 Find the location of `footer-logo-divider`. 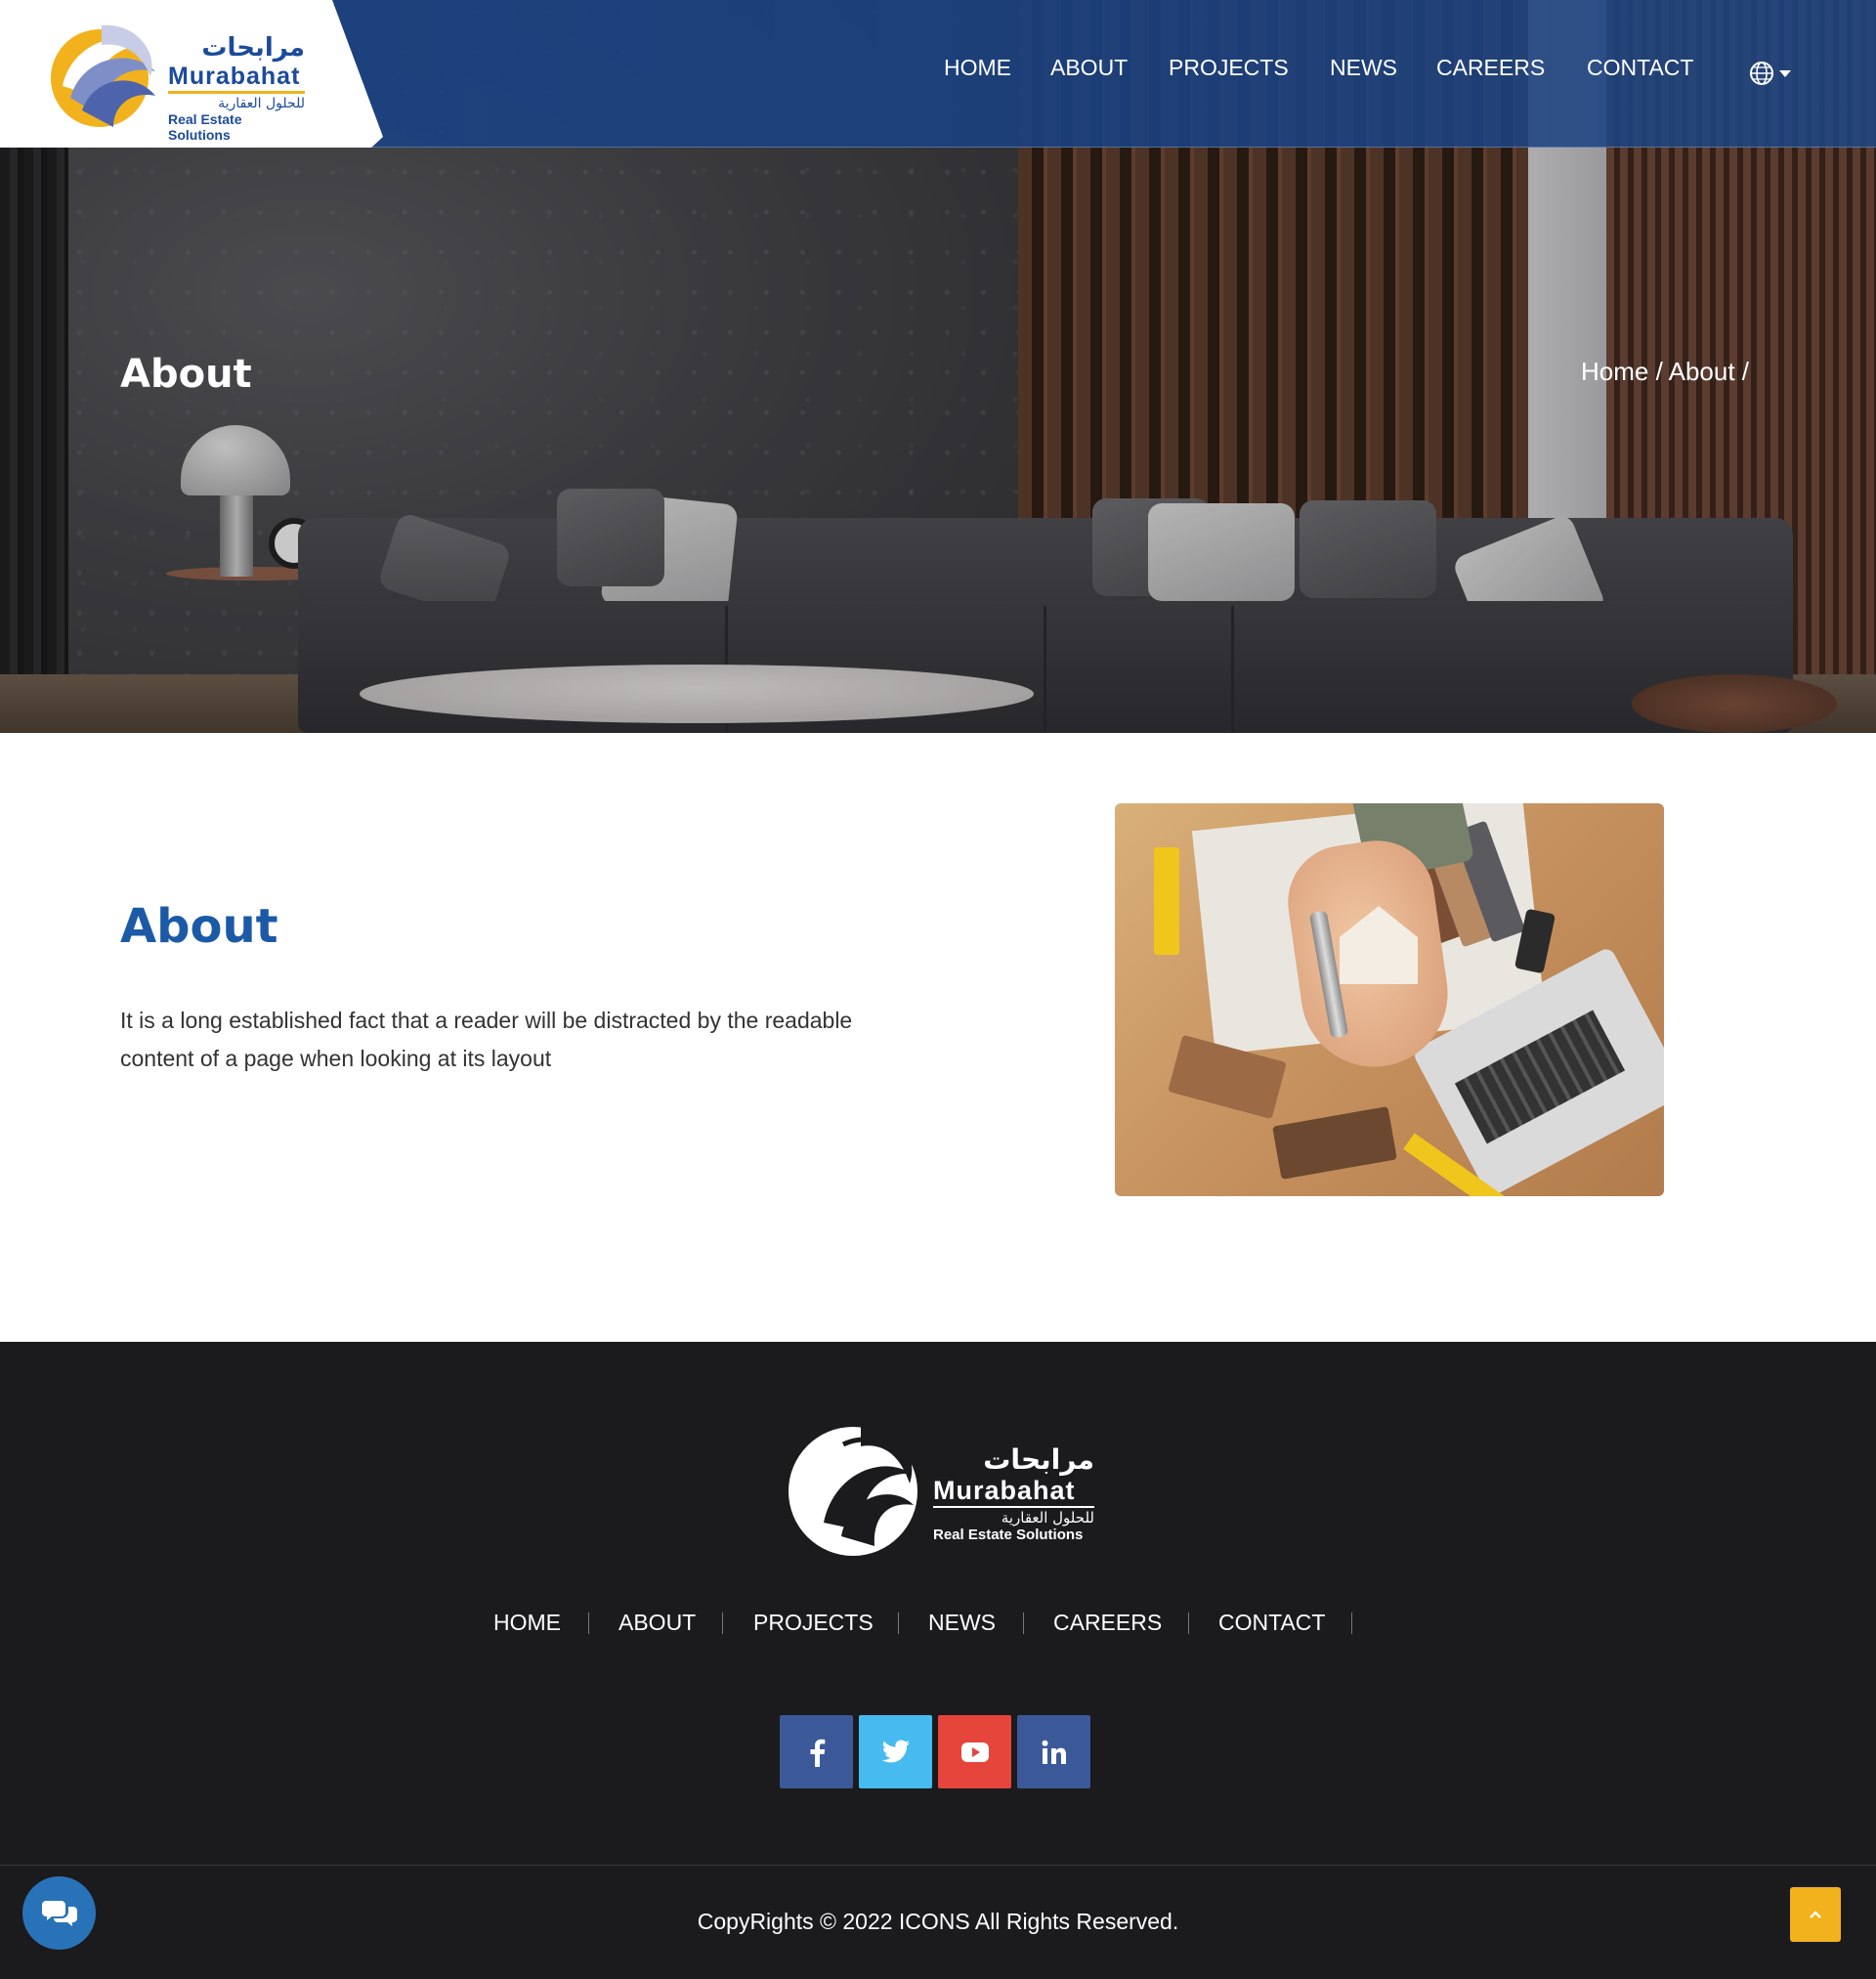

footer-logo-divider is located at coordinates (1013, 1507).